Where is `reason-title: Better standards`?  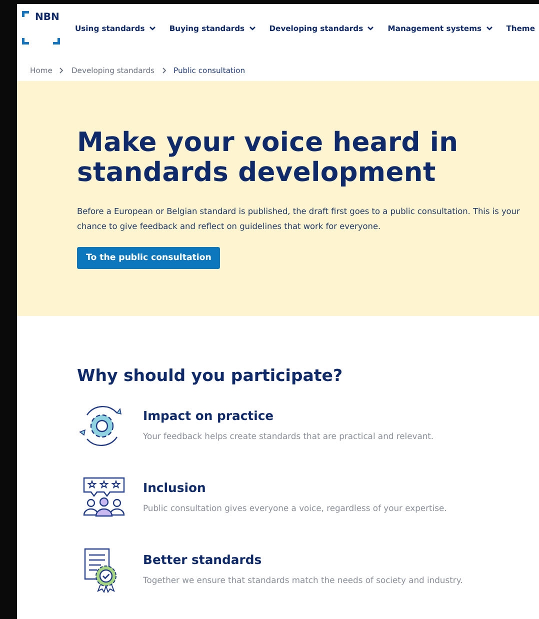 reason-title: Better standards is located at coordinates (203, 559).